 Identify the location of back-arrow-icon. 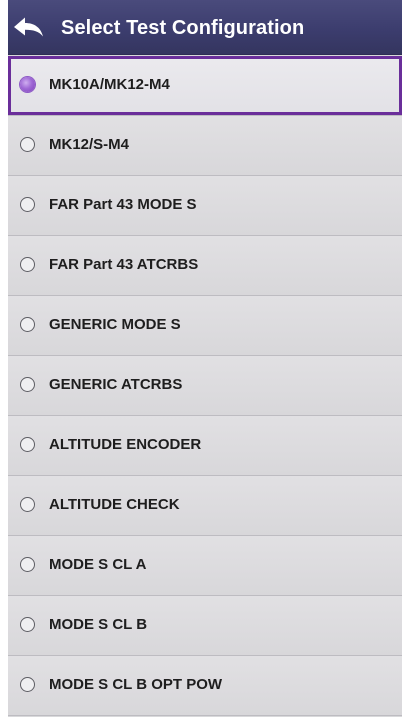
(28, 27).